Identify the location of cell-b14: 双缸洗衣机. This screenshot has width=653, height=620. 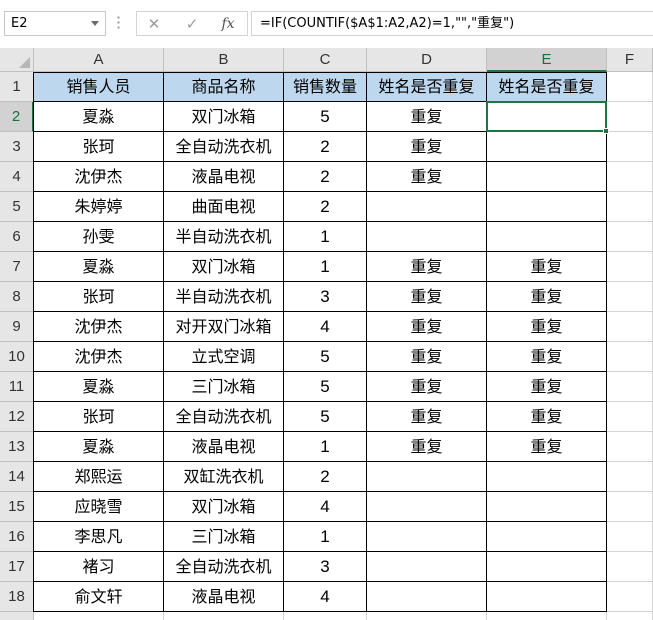
(224, 477).